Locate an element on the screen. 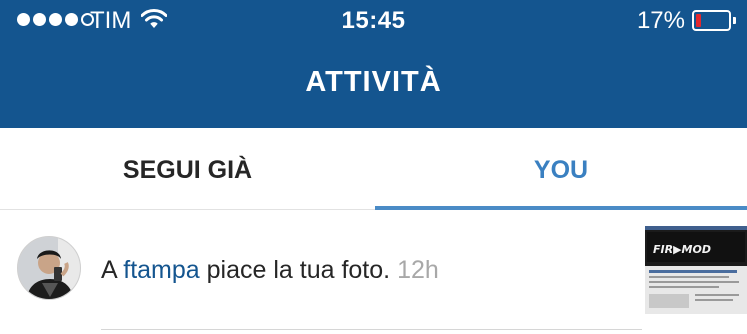 Image resolution: width=747 pixels, height=334 pixels. activity-message: piace la tua foto. is located at coordinates (298, 270).